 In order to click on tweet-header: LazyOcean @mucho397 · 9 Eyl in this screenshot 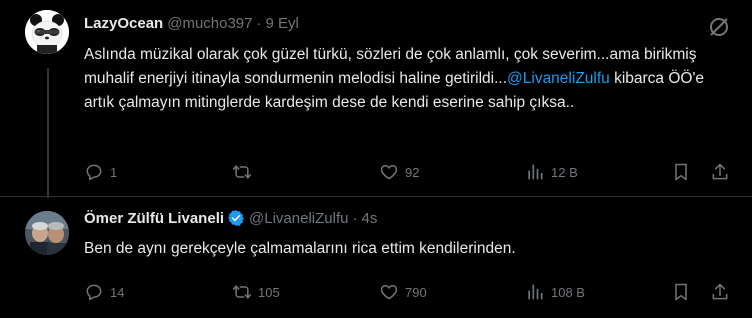, I will do `click(191, 23)`.